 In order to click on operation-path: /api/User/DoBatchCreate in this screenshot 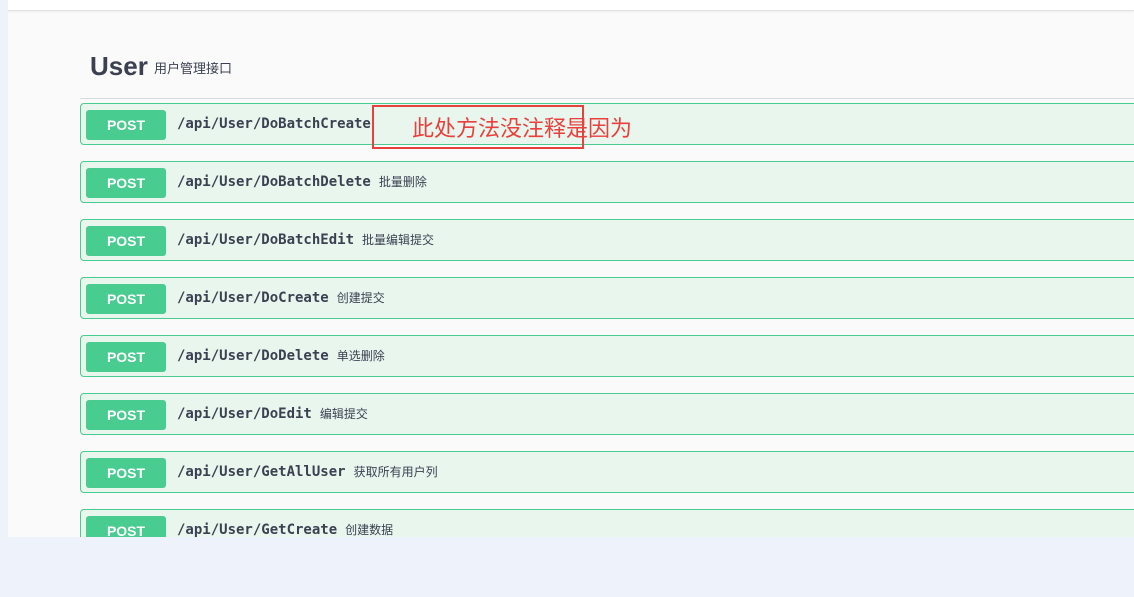, I will do `click(274, 124)`.